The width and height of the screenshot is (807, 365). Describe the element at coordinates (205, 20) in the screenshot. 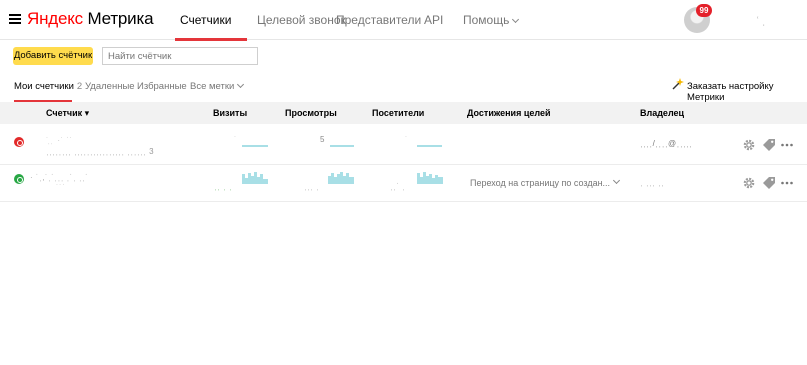

I see `tab-counters: Счетчики` at that location.